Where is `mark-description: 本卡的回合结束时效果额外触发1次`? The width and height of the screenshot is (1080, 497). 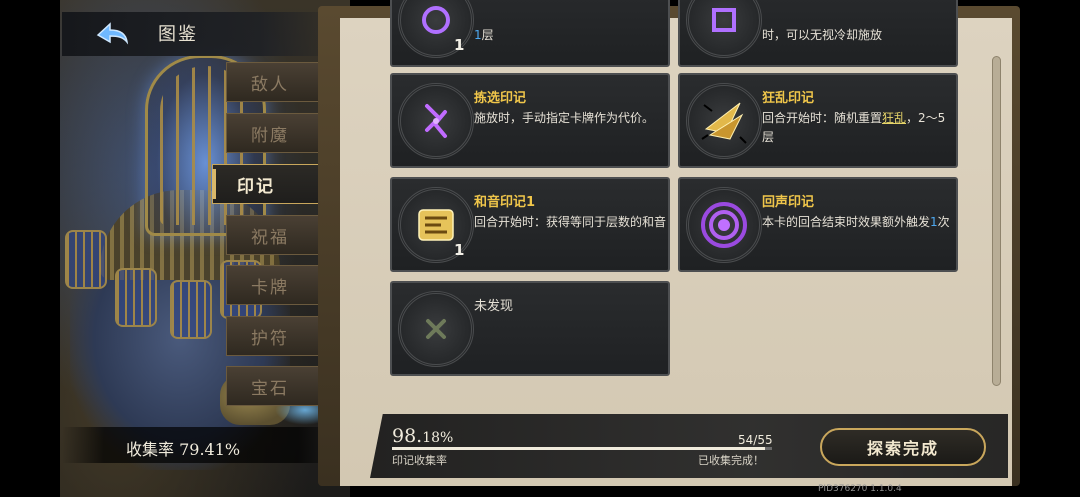 mark-description: 本卡的回合结束时效果额外触发1次 is located at coordinates (858, 222).